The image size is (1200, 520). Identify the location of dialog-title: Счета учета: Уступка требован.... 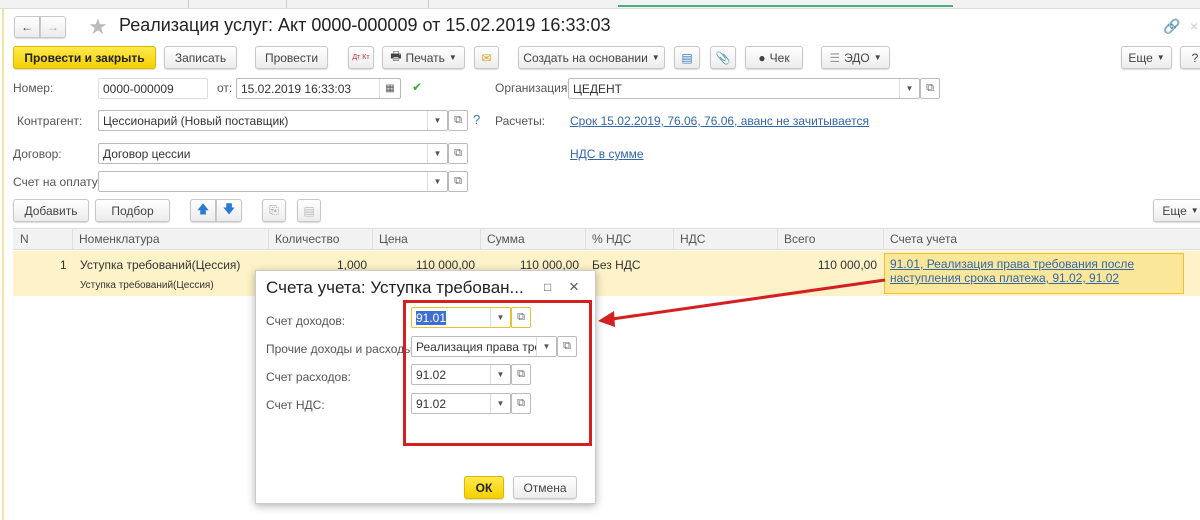
(395, 287).